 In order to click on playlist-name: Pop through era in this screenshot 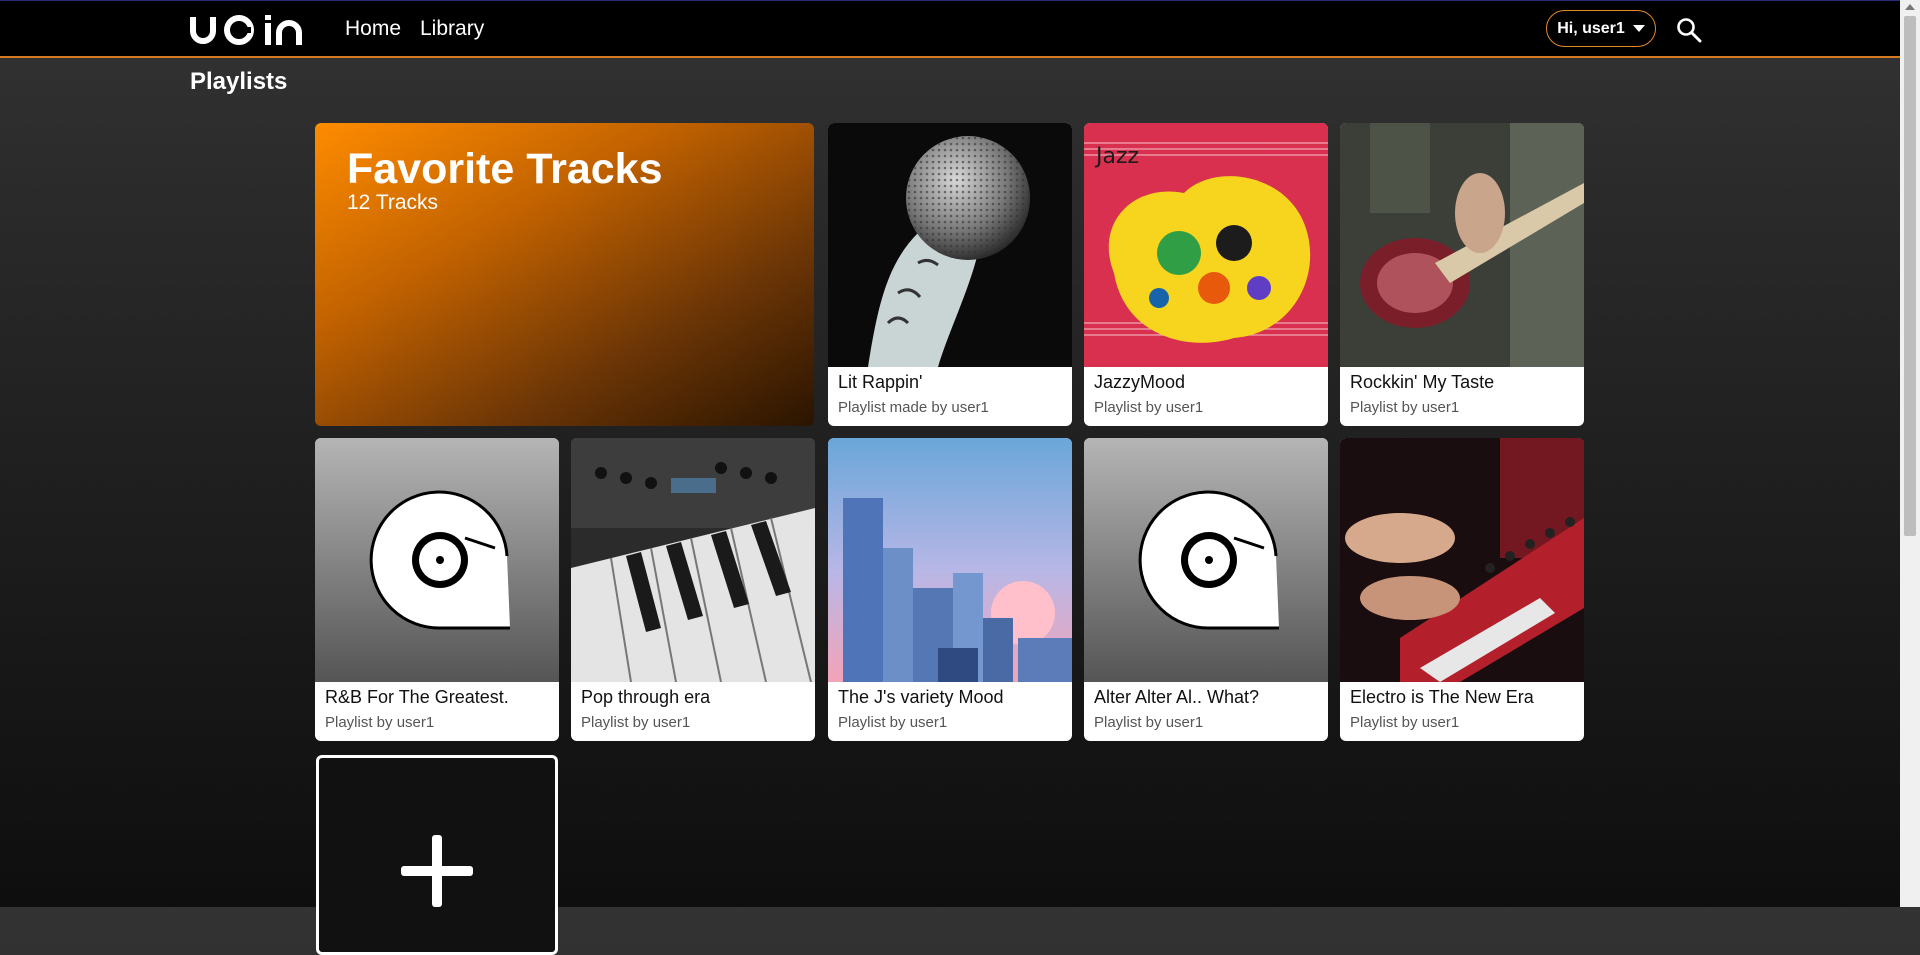, I will do `click(646, 697)`.